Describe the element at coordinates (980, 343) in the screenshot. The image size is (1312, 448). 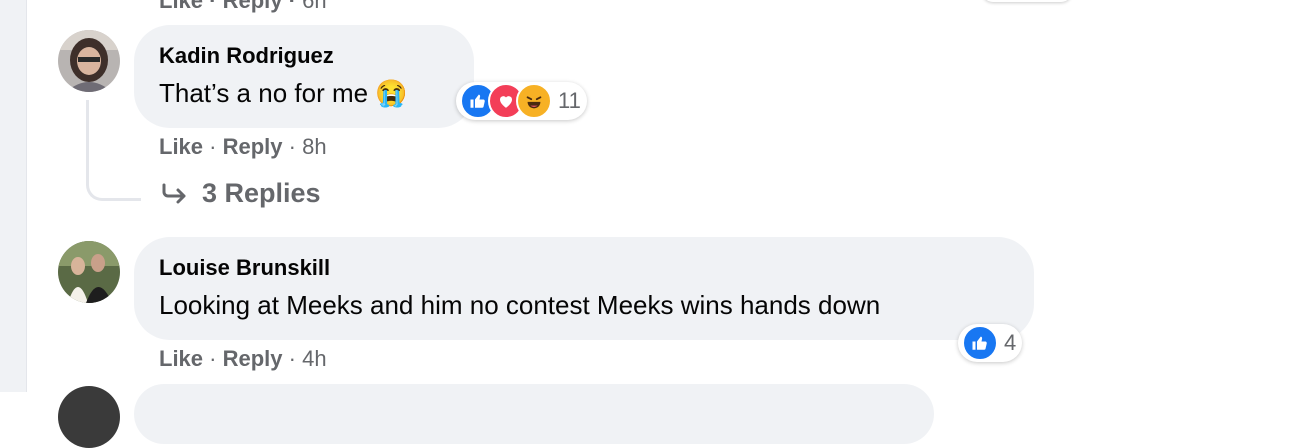
I see `like-icon` at that location.